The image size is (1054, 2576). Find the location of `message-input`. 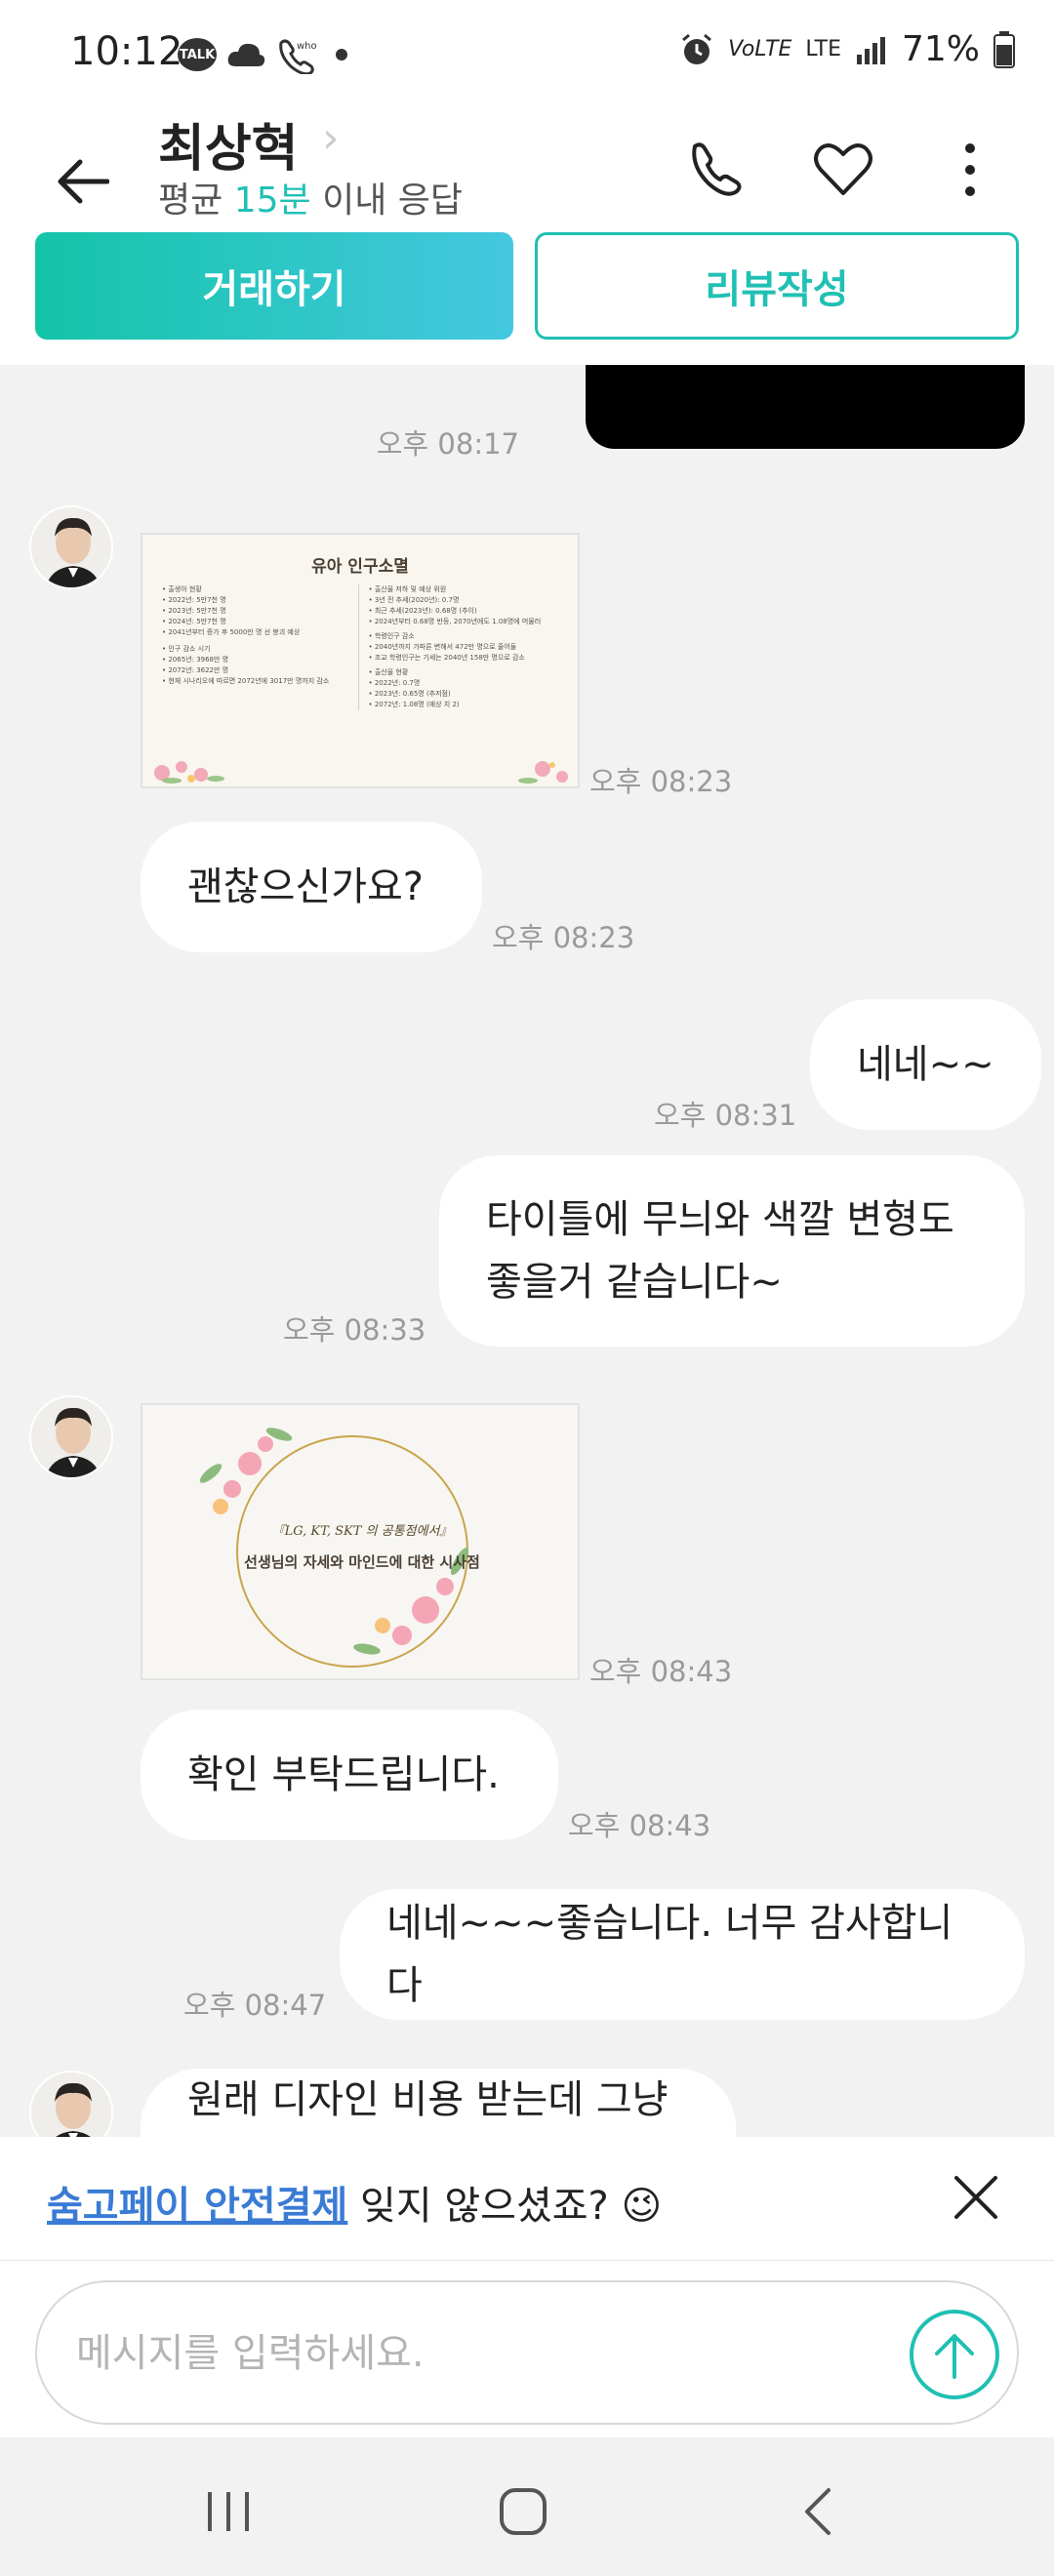

message-input is located at coordinates (481, 2353).